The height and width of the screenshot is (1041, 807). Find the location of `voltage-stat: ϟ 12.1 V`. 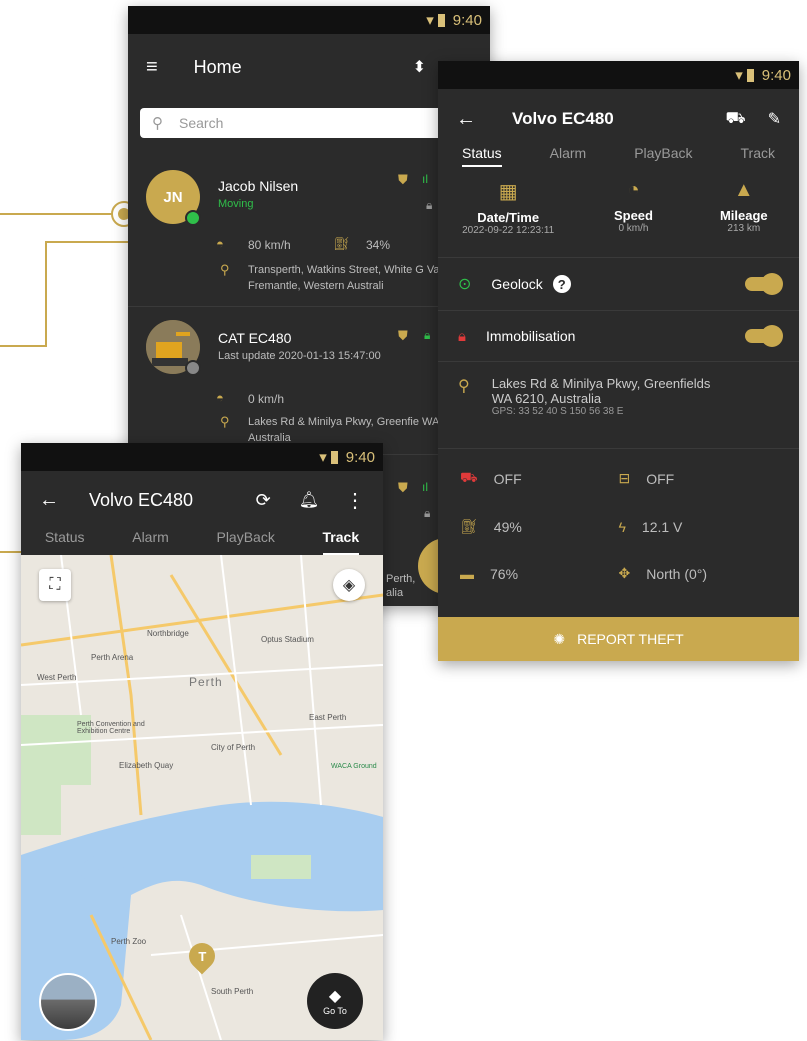

voltage-stat: ϟ 12.1 V is located at coordinates (698, 526).